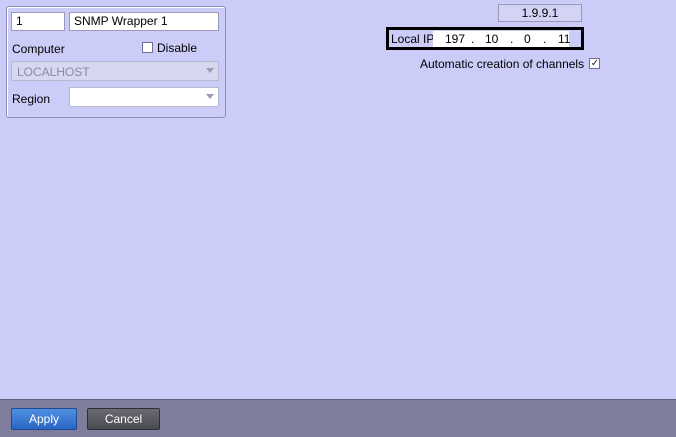  I want to click on computer-label: Computer, so click(38, 49).